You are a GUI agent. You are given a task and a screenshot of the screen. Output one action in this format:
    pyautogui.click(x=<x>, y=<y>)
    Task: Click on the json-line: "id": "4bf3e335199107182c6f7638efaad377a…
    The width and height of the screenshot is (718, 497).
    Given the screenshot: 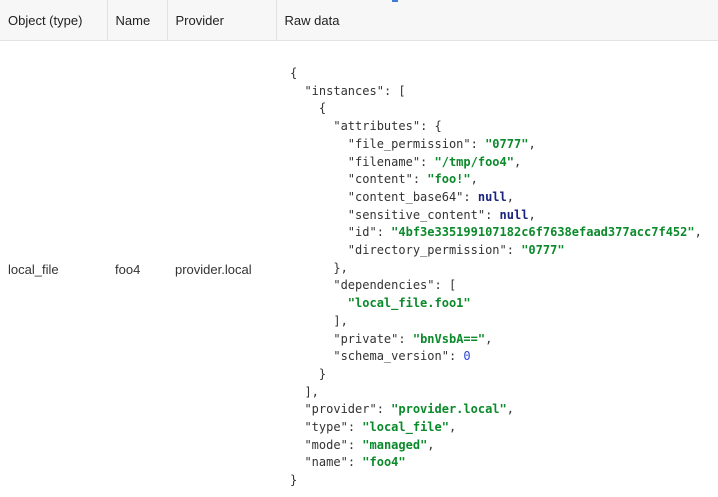 What is the action you would take?
    pyautogui.click(x=504, y=233)
    